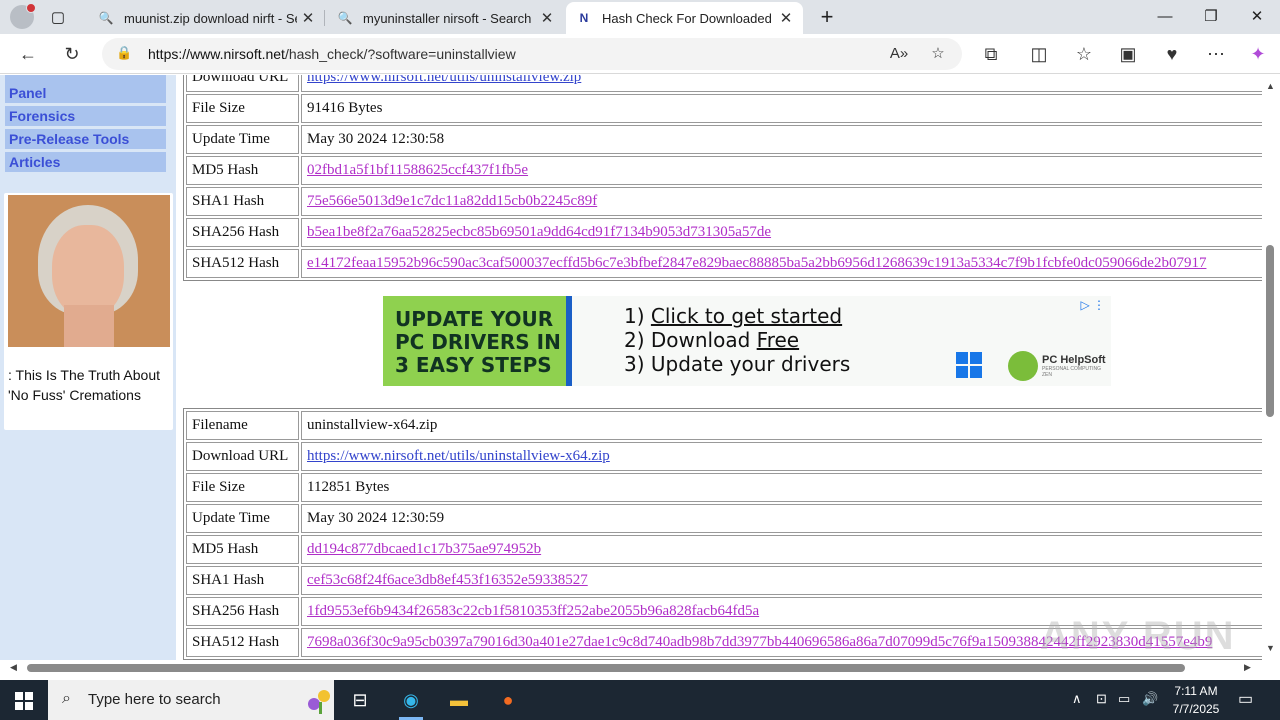 The width and height of the screenshot is (1280, 720). Describe the element at coordinates (1211, 17) in the screenshot. I see `restore-icon: ❐` at that location.